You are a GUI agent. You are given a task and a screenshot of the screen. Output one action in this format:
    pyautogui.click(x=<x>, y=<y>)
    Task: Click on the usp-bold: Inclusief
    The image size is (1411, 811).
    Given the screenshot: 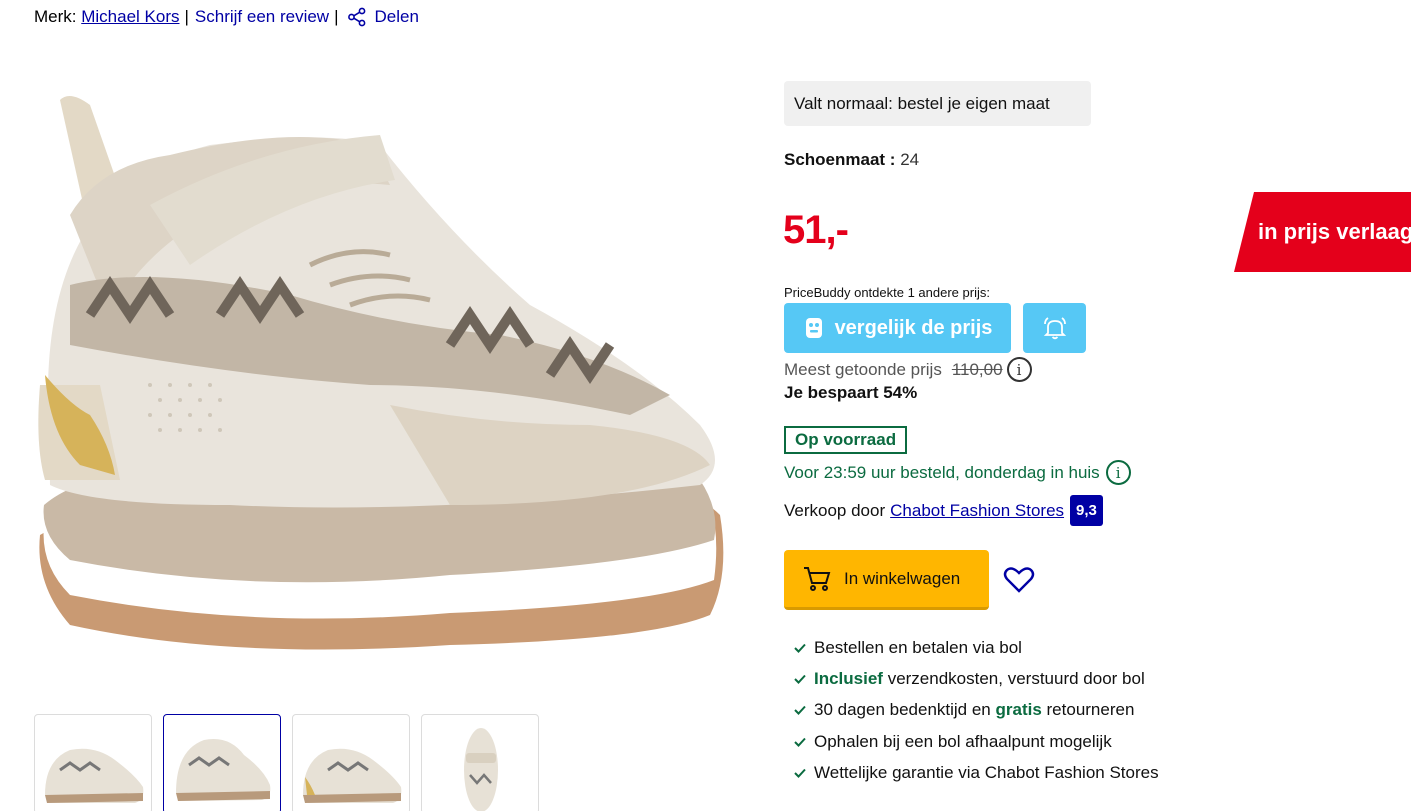 What is the action you would take?
    pyautogui.click(x=848, y=678)
    